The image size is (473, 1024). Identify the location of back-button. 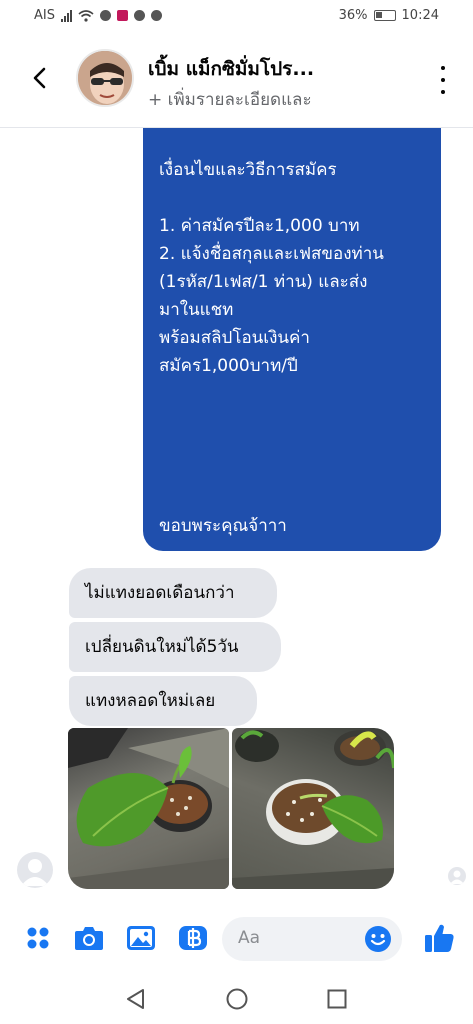
(39, 78).